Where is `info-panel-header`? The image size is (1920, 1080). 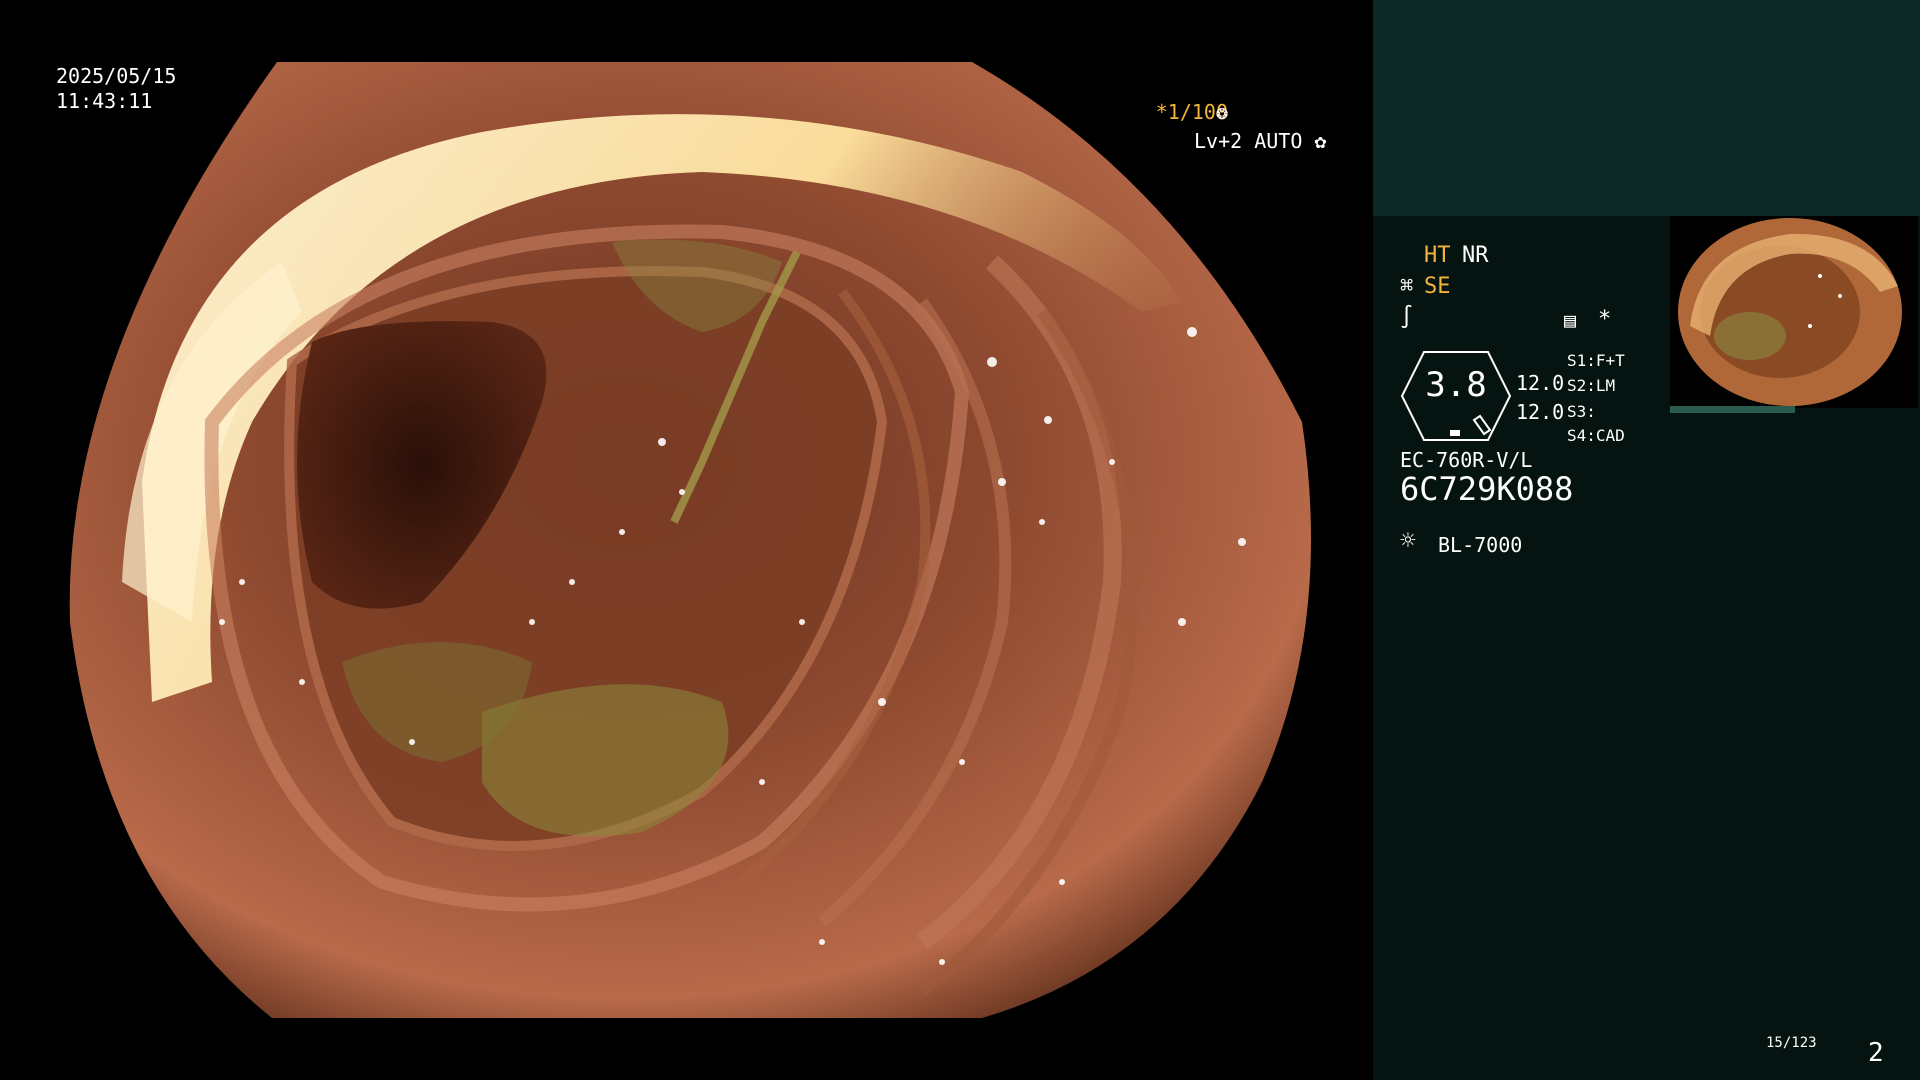 info-panel-header is located at coordinates (1646, 108).